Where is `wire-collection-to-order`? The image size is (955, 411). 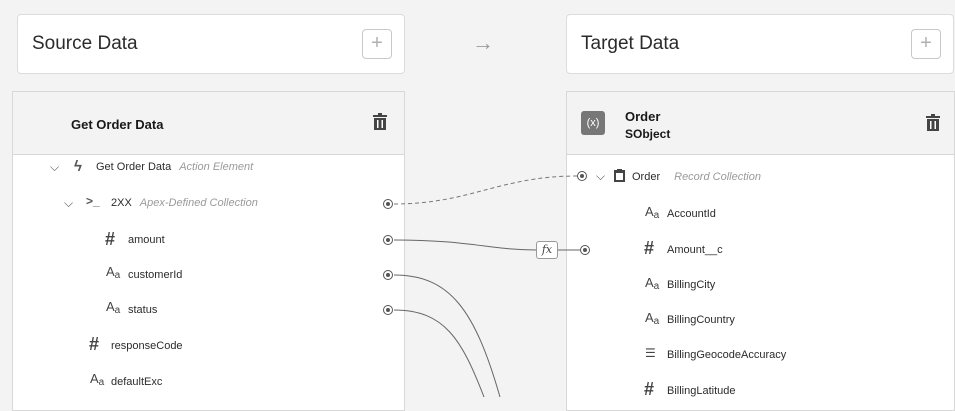 wire-collection-to-order is located at coordinates (485, 190).